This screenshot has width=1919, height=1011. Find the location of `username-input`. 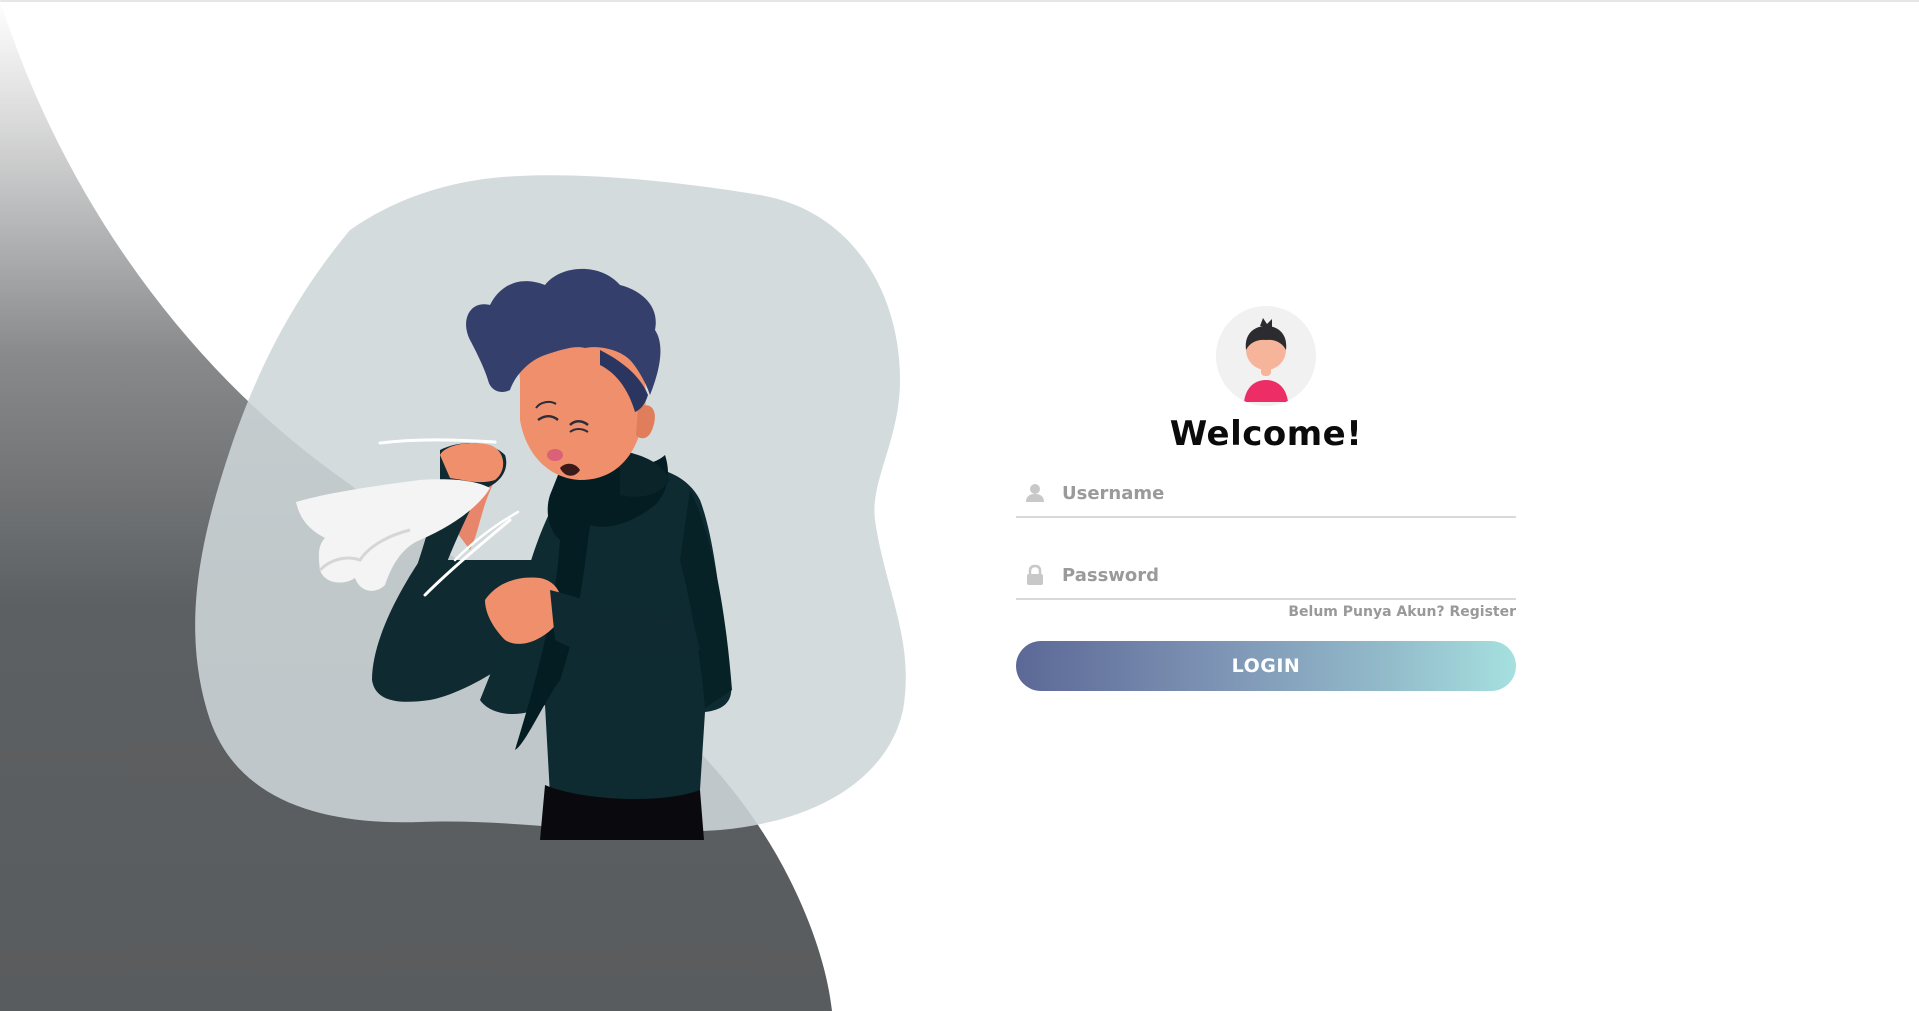

username-input is located at coordinates (1282, 493).